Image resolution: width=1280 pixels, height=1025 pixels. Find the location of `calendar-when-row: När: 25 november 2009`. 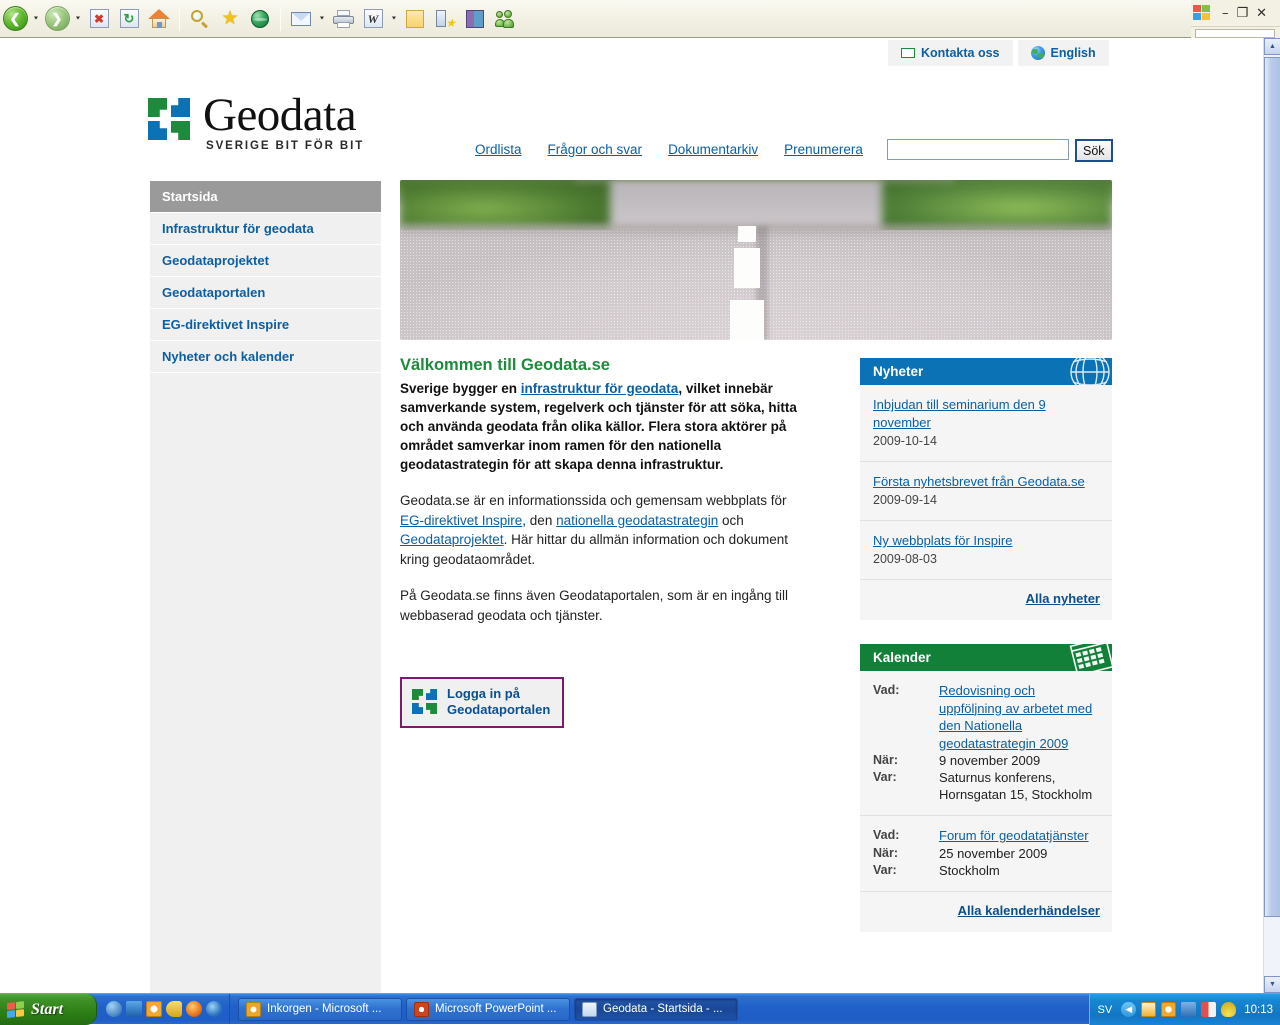

calendar-when-row: När: 25 november 2009 is located at coordinates (986, 853).